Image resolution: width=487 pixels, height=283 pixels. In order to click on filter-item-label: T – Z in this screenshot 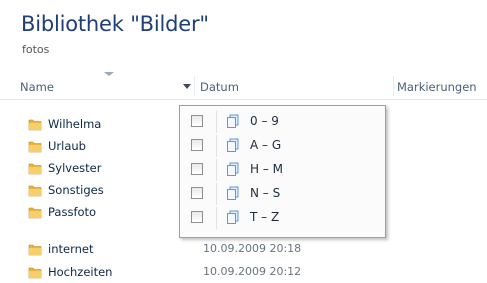, I will do `click(265, 217)`.